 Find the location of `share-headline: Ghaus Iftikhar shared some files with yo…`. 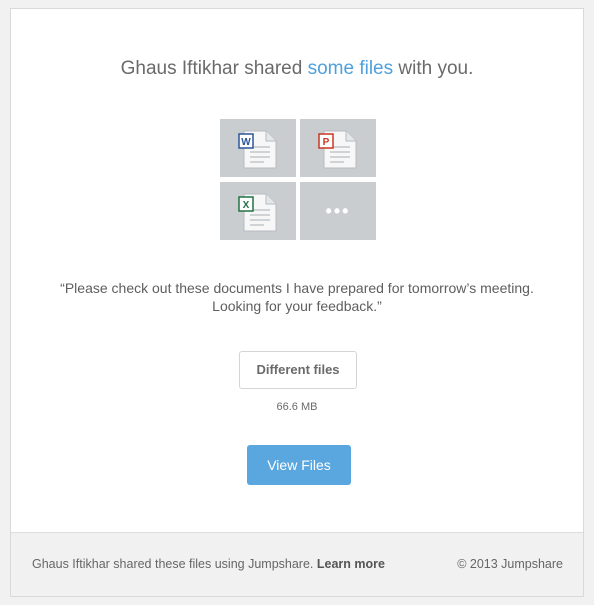

share-headline: Ghaus Iftikhar shared some files with yo… is located at coordinates (297, 69).